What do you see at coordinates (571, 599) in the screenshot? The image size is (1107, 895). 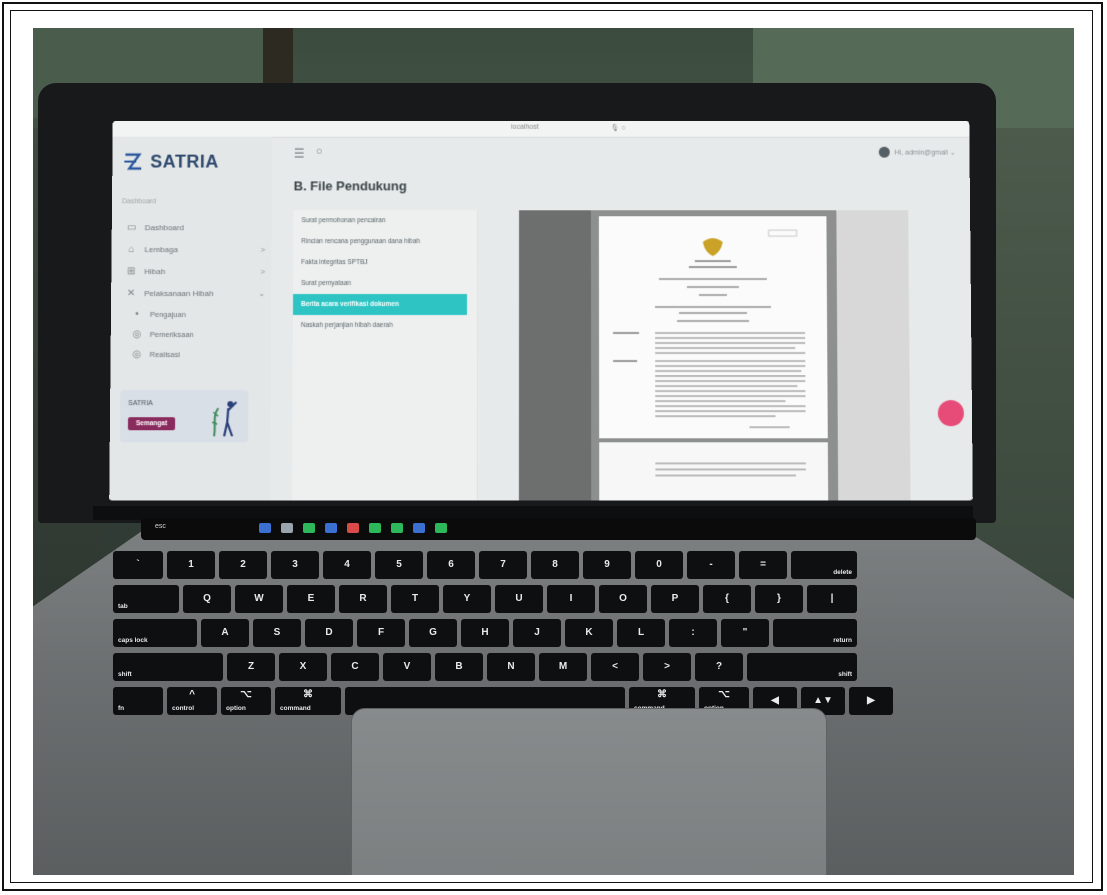 I see `key: I` at bounding box center [571, 599].